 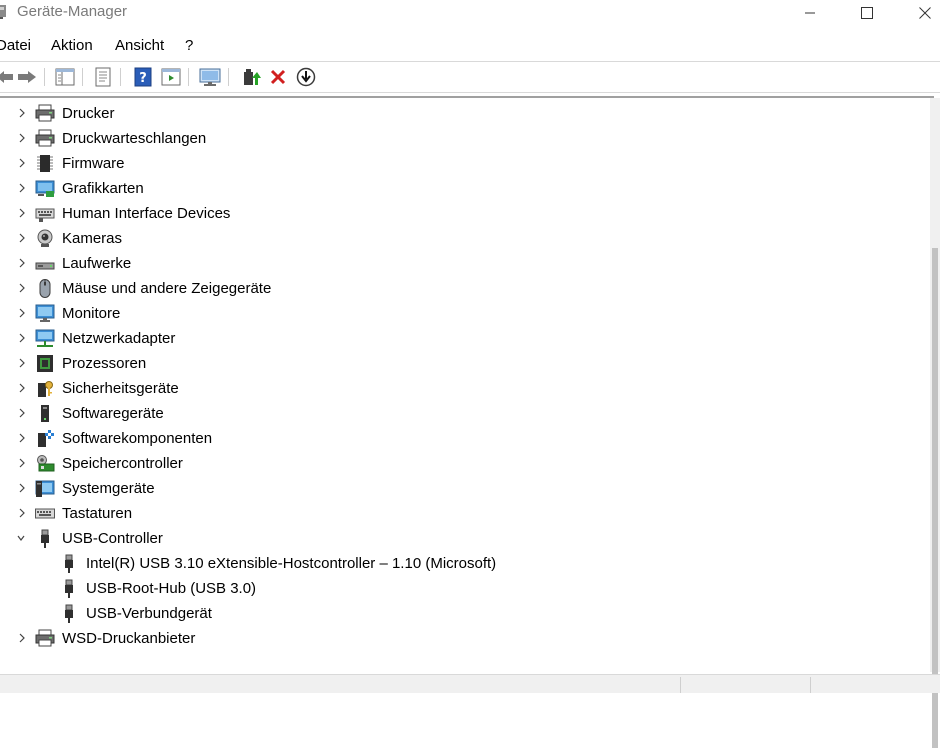 What do you see at coordinates (189, 45) in the screenshot?
I see `menu-help: ?` at bounding box center [189, 45].